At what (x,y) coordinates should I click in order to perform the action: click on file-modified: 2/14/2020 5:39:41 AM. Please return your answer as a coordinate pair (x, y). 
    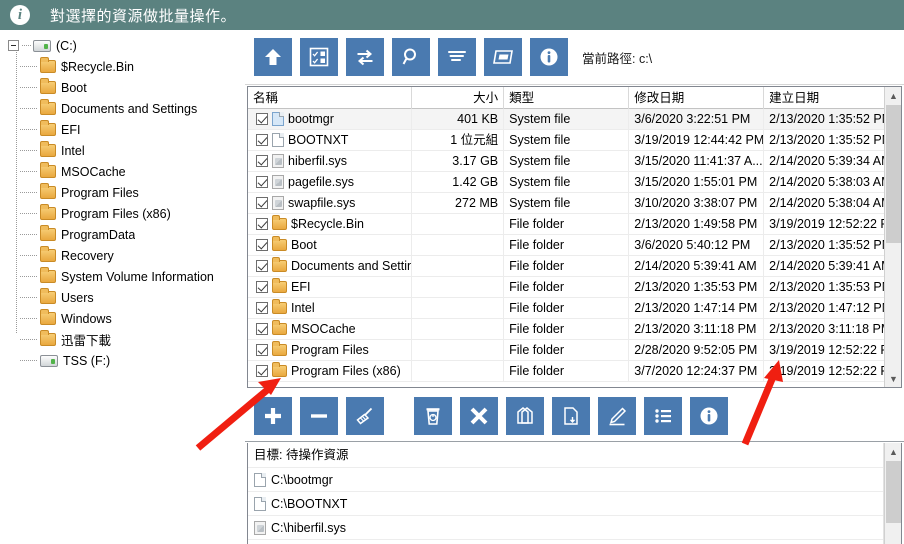
    Looking at the image, I should click on (697, 266).